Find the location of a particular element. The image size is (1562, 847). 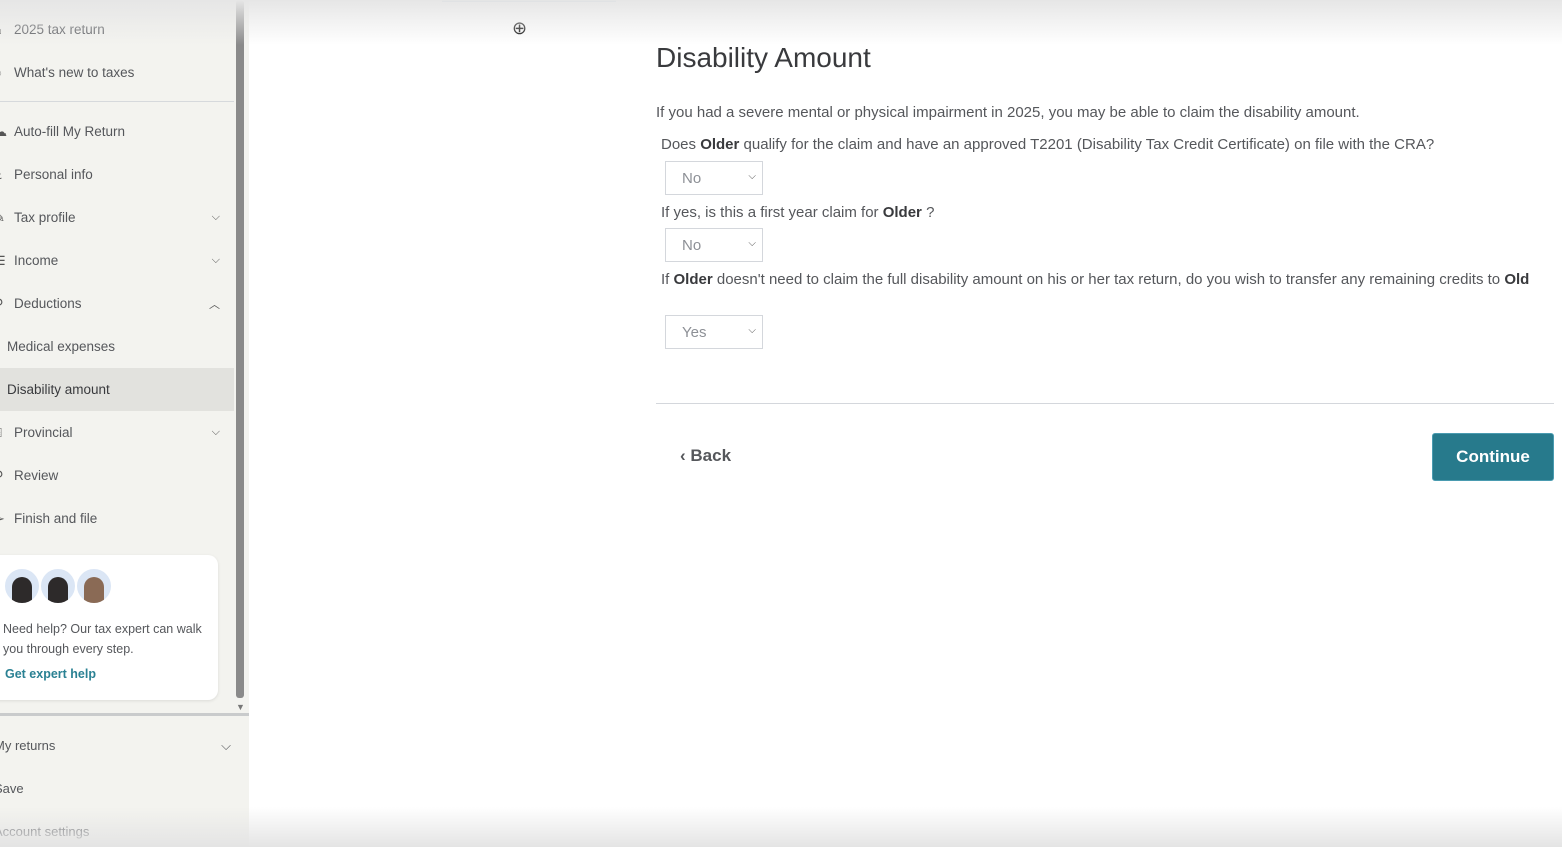

building-icon: ⌸ is located at coordinates (7, 433).